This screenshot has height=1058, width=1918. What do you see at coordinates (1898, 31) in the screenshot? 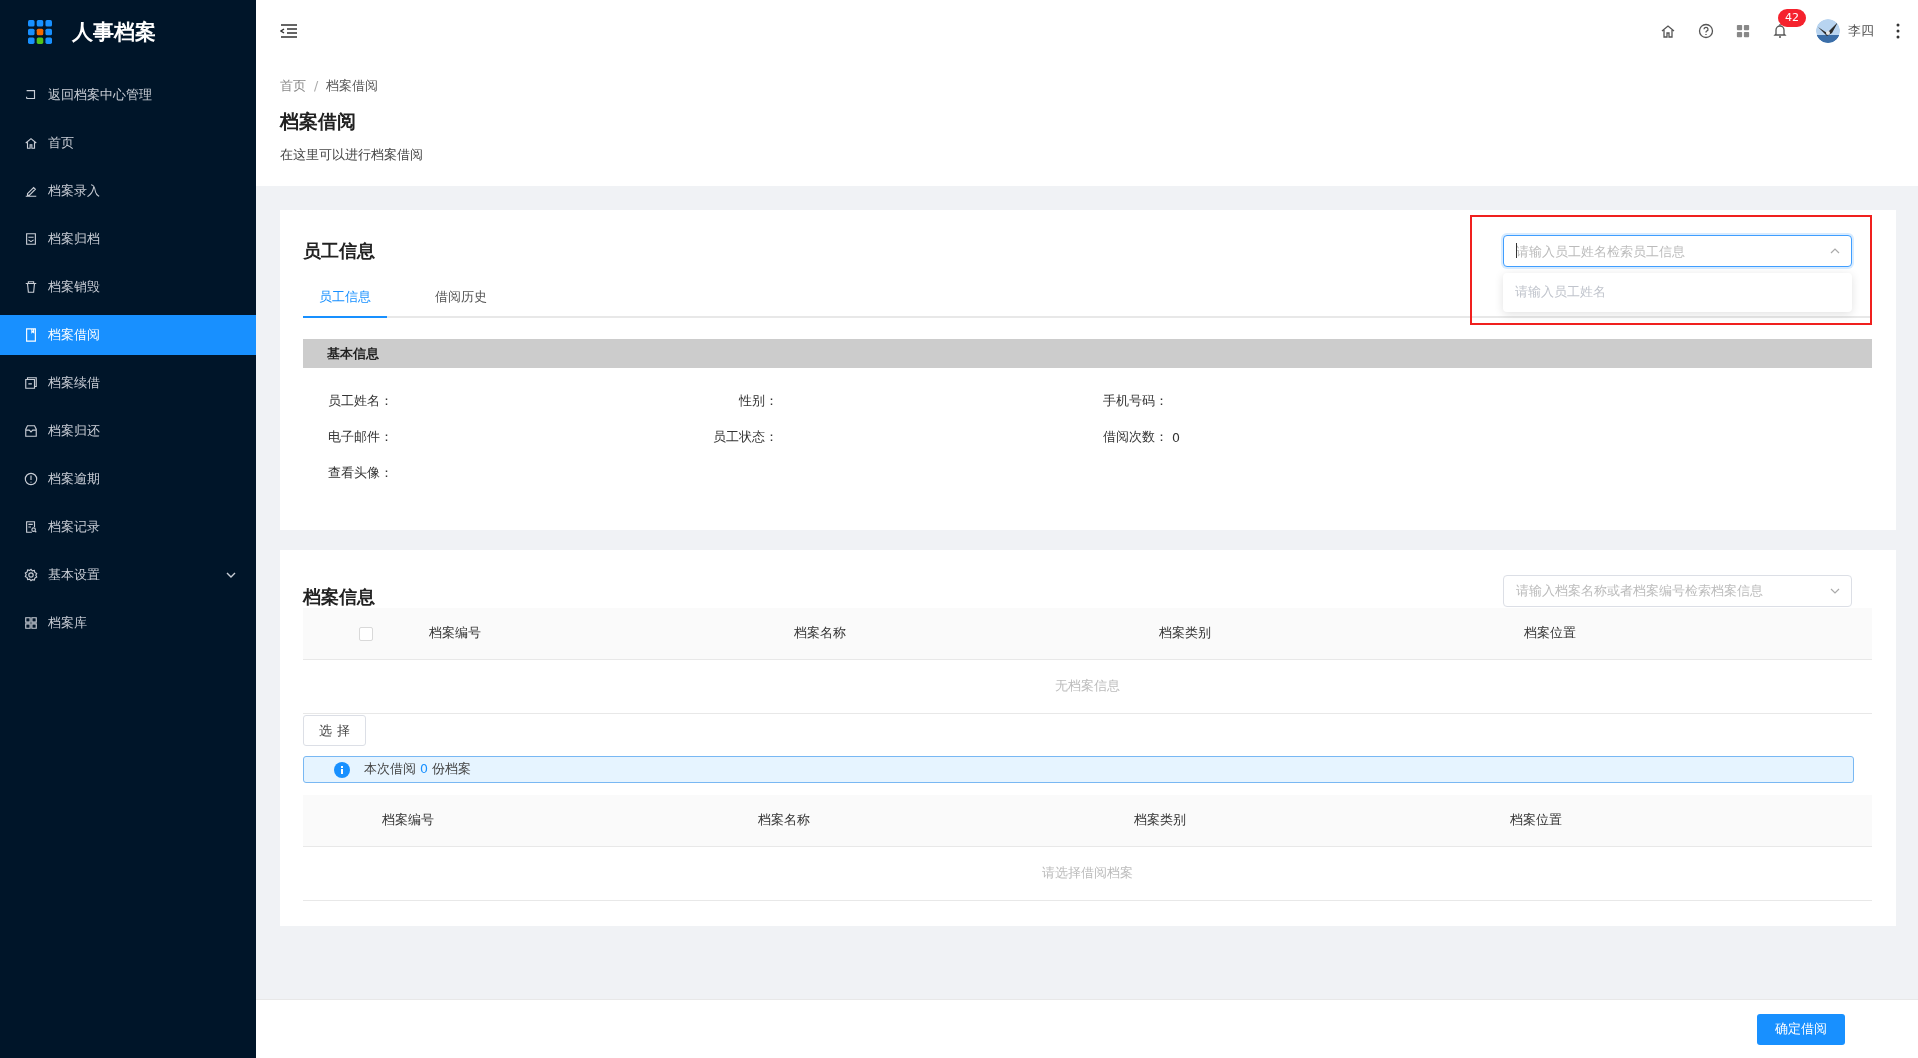
I see `more-icon` at bounding box center [1898, 31].